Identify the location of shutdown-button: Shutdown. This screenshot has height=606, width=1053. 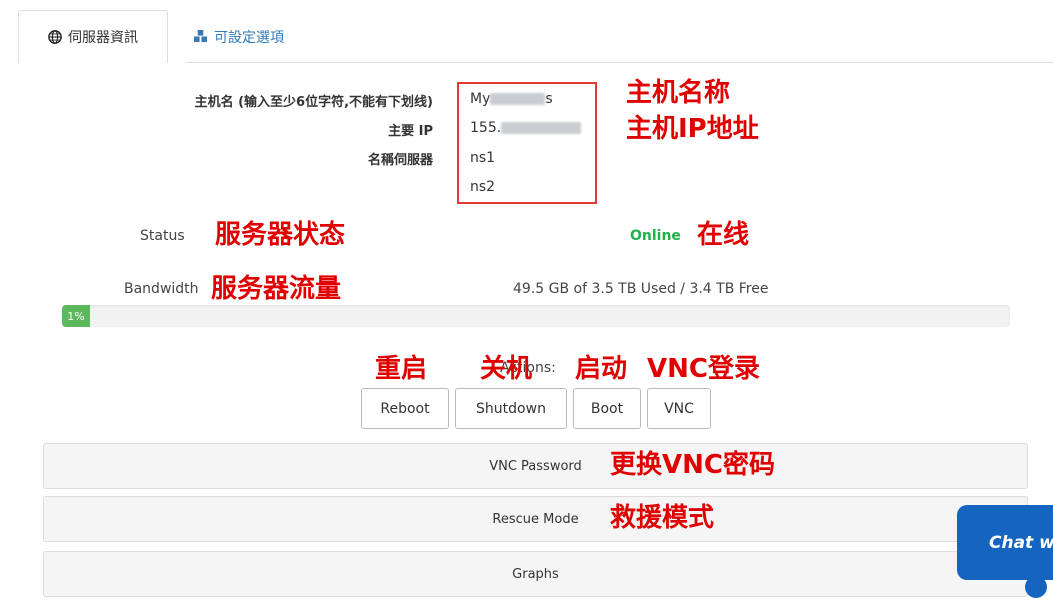
(511, 408).